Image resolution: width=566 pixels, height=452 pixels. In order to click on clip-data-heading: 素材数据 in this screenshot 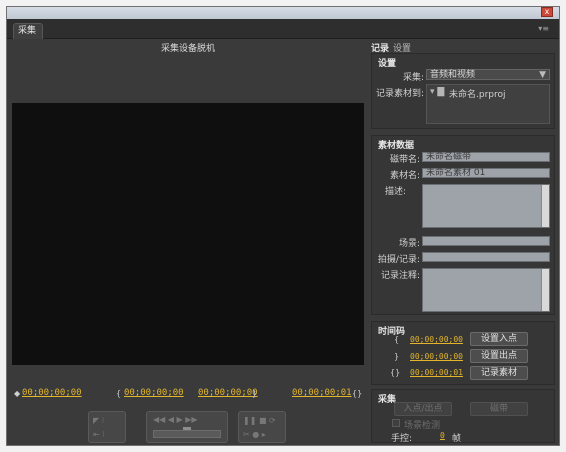, I will do `click(396, 146)`.